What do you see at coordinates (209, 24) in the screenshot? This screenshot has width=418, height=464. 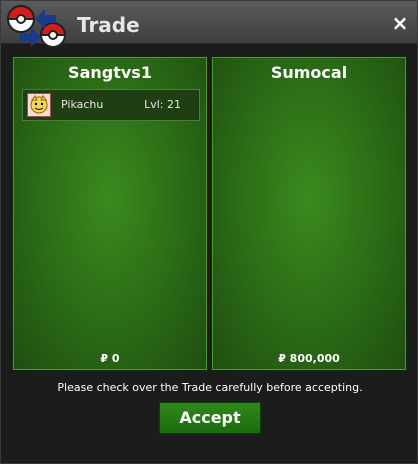 I see `window-titlebar: Trade ×` at bounding box center [209, 24].